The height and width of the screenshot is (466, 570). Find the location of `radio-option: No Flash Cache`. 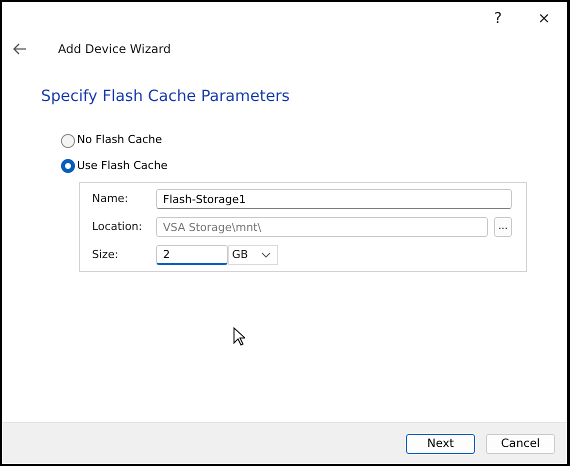

radio-option: No Flash Cache is located at coordinates (314, 140).